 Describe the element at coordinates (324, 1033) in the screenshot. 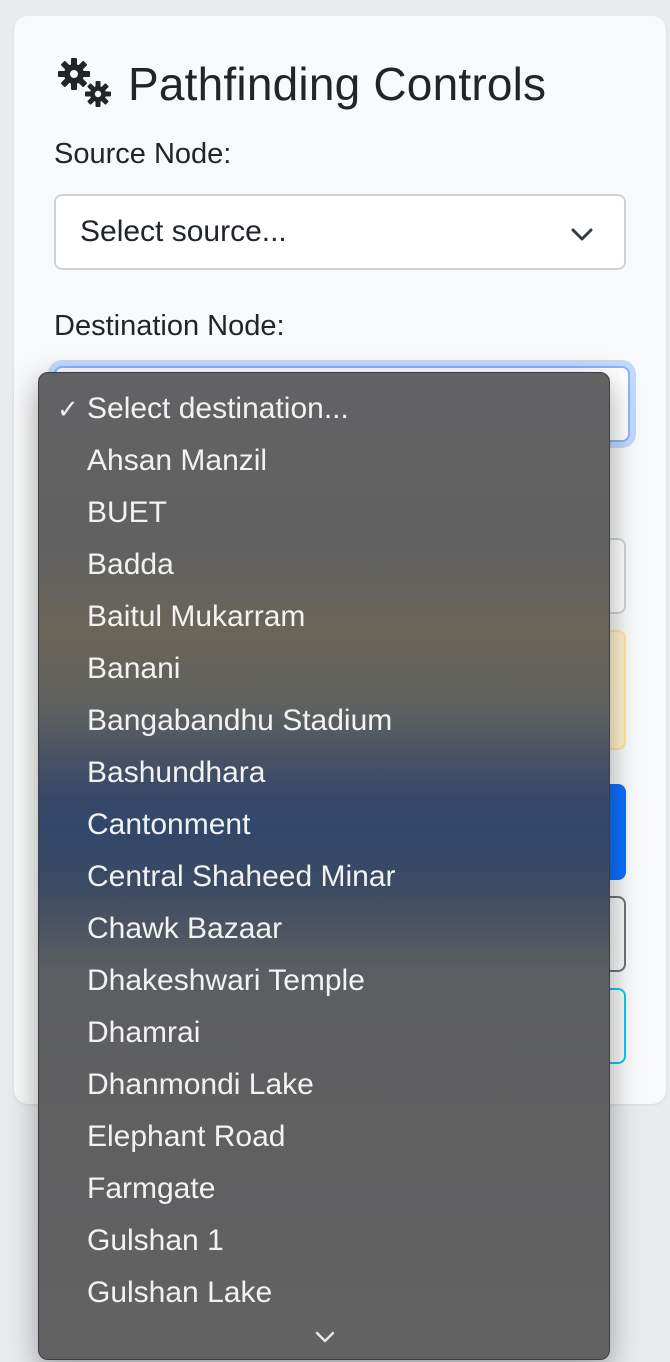

I see `dropdown-option: Dhamrai` at that location.